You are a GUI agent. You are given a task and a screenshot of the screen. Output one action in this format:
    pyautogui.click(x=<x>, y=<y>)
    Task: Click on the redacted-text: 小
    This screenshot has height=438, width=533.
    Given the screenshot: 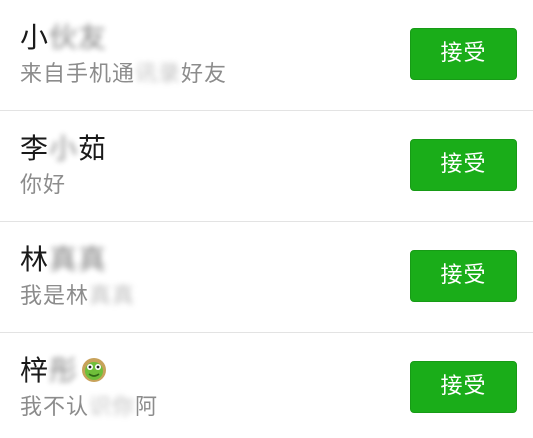 What is the action you would take?
    pyautogui.click(x=64, y=148)
    